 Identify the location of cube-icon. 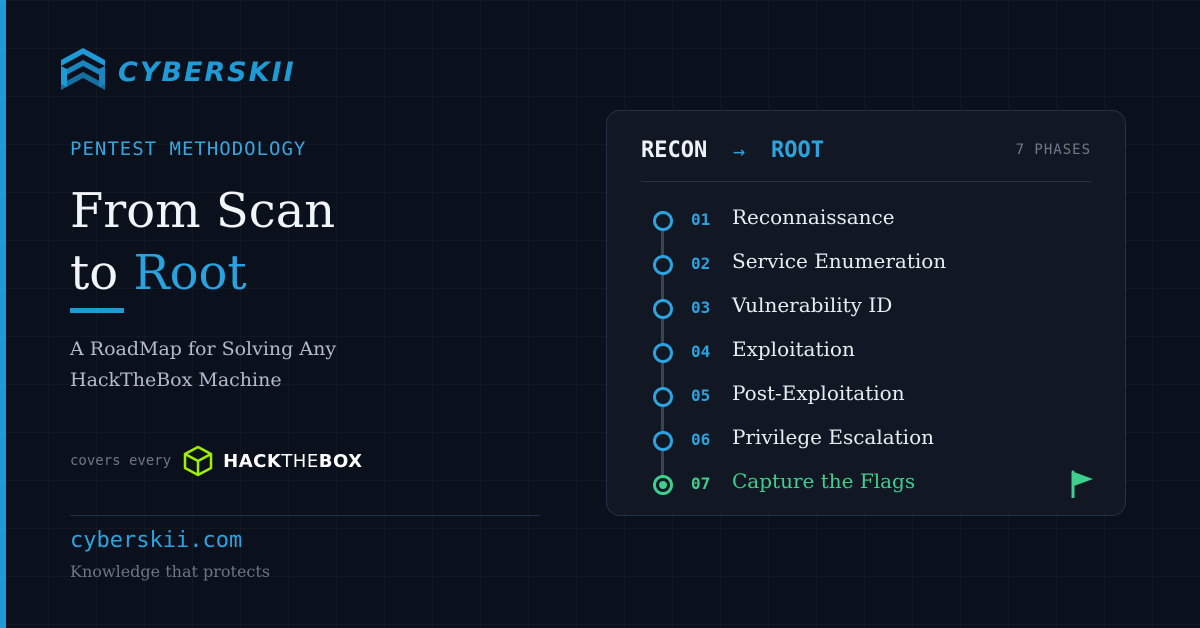
(198, 461).